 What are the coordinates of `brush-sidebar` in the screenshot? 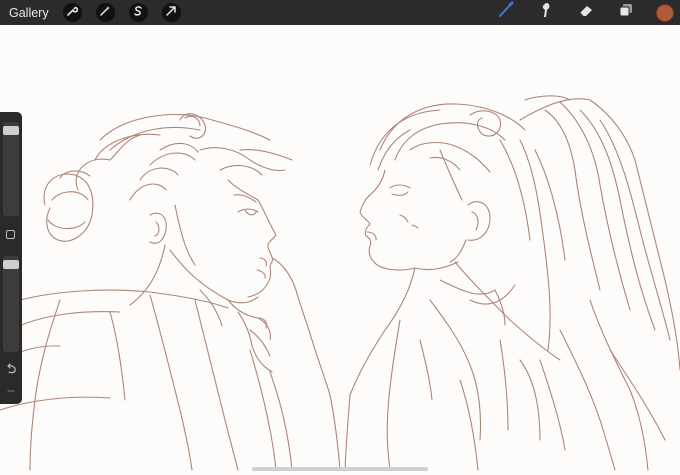 It's located at (11, 258).